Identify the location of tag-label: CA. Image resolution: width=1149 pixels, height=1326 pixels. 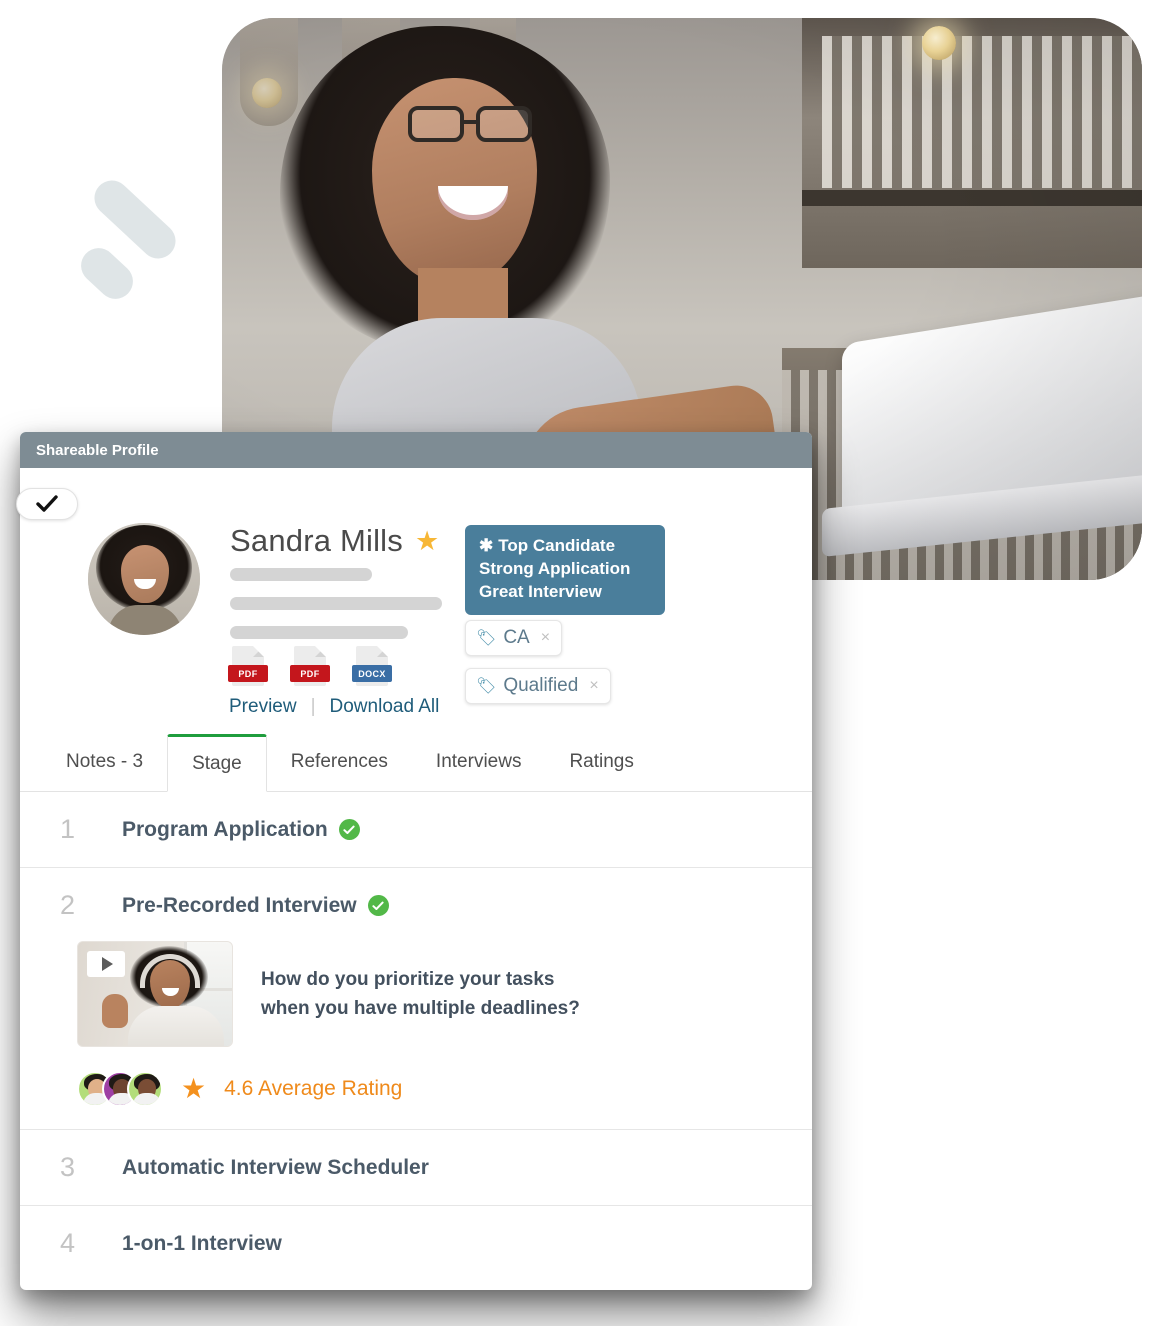
(516, 637).